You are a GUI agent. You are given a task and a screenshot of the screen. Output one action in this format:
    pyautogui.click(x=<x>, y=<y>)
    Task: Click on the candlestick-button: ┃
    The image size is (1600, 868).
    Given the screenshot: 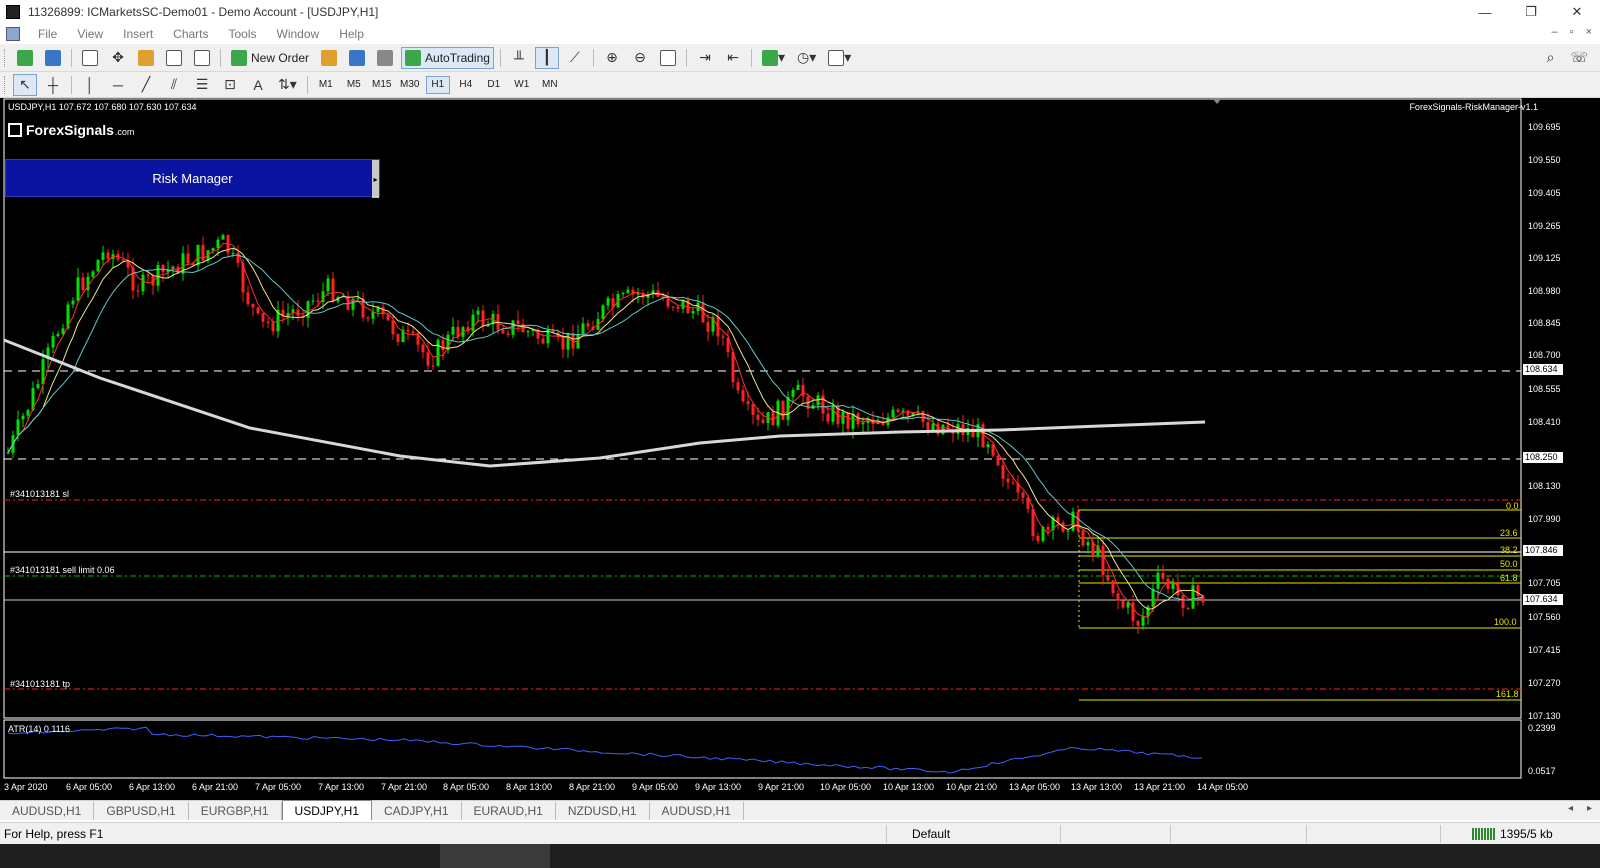 What is the action you would take?
    pyautogui.click(x=546, y=57)
    